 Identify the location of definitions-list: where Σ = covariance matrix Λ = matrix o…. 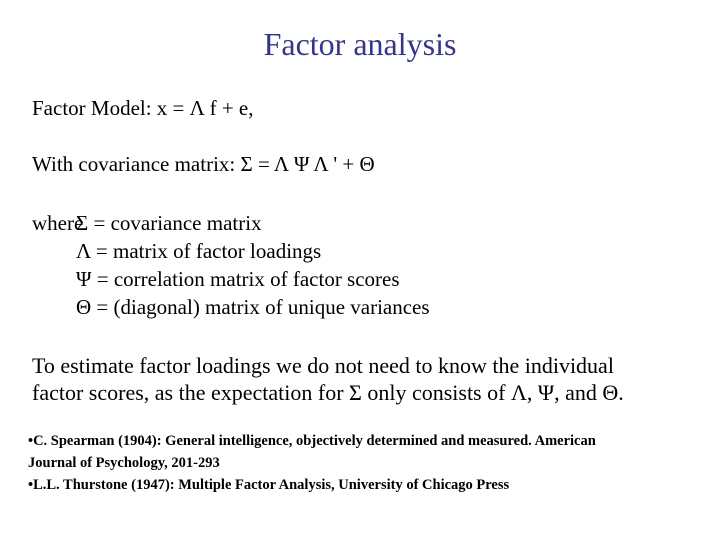
(231, 265).